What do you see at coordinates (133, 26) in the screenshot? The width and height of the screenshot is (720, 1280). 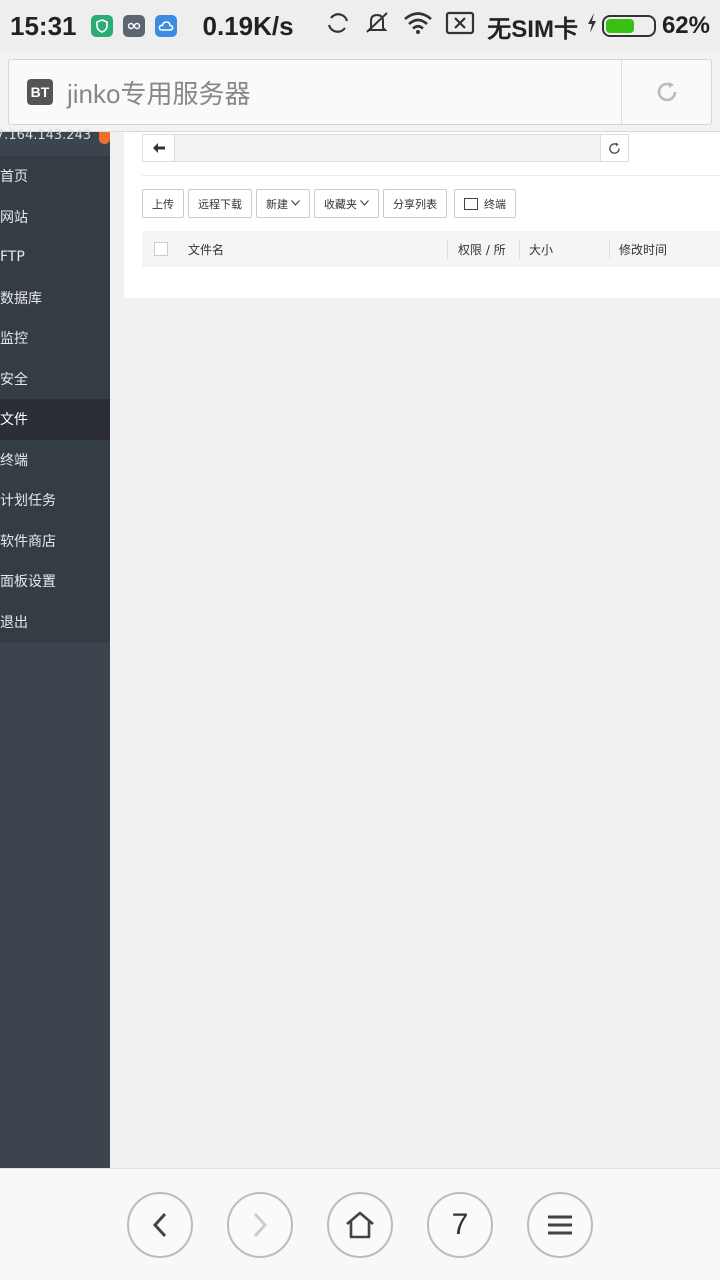 I see `app-icon` at bounding box center [133, 26].